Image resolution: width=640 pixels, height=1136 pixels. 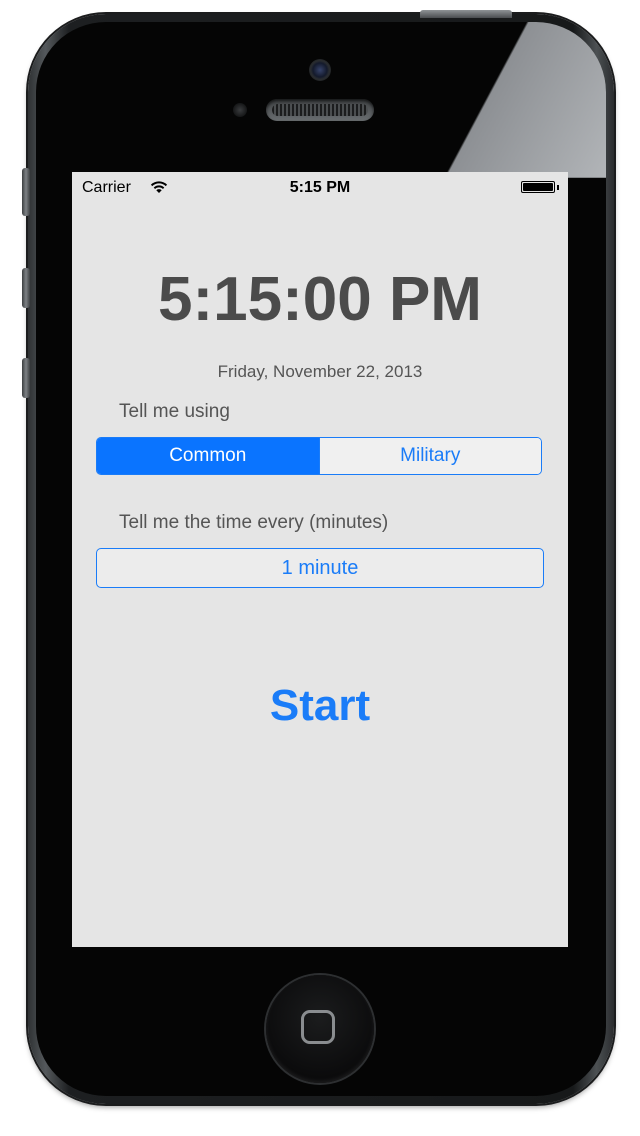 What do you see at coordinates (174, 411) in the screenshot?
I see `format-label: Tell me using` at bounding box center [174, 411].